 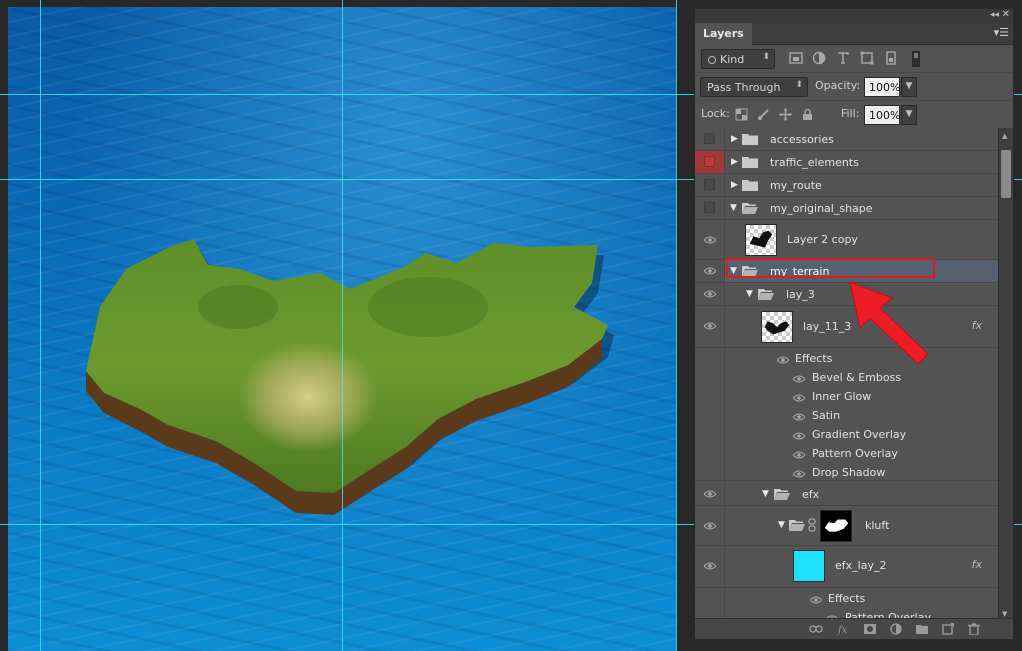 What do you see at coordinates (819, 58) in the screenshot?
I see `half-circle-icon` at bounding box center [819, 58].